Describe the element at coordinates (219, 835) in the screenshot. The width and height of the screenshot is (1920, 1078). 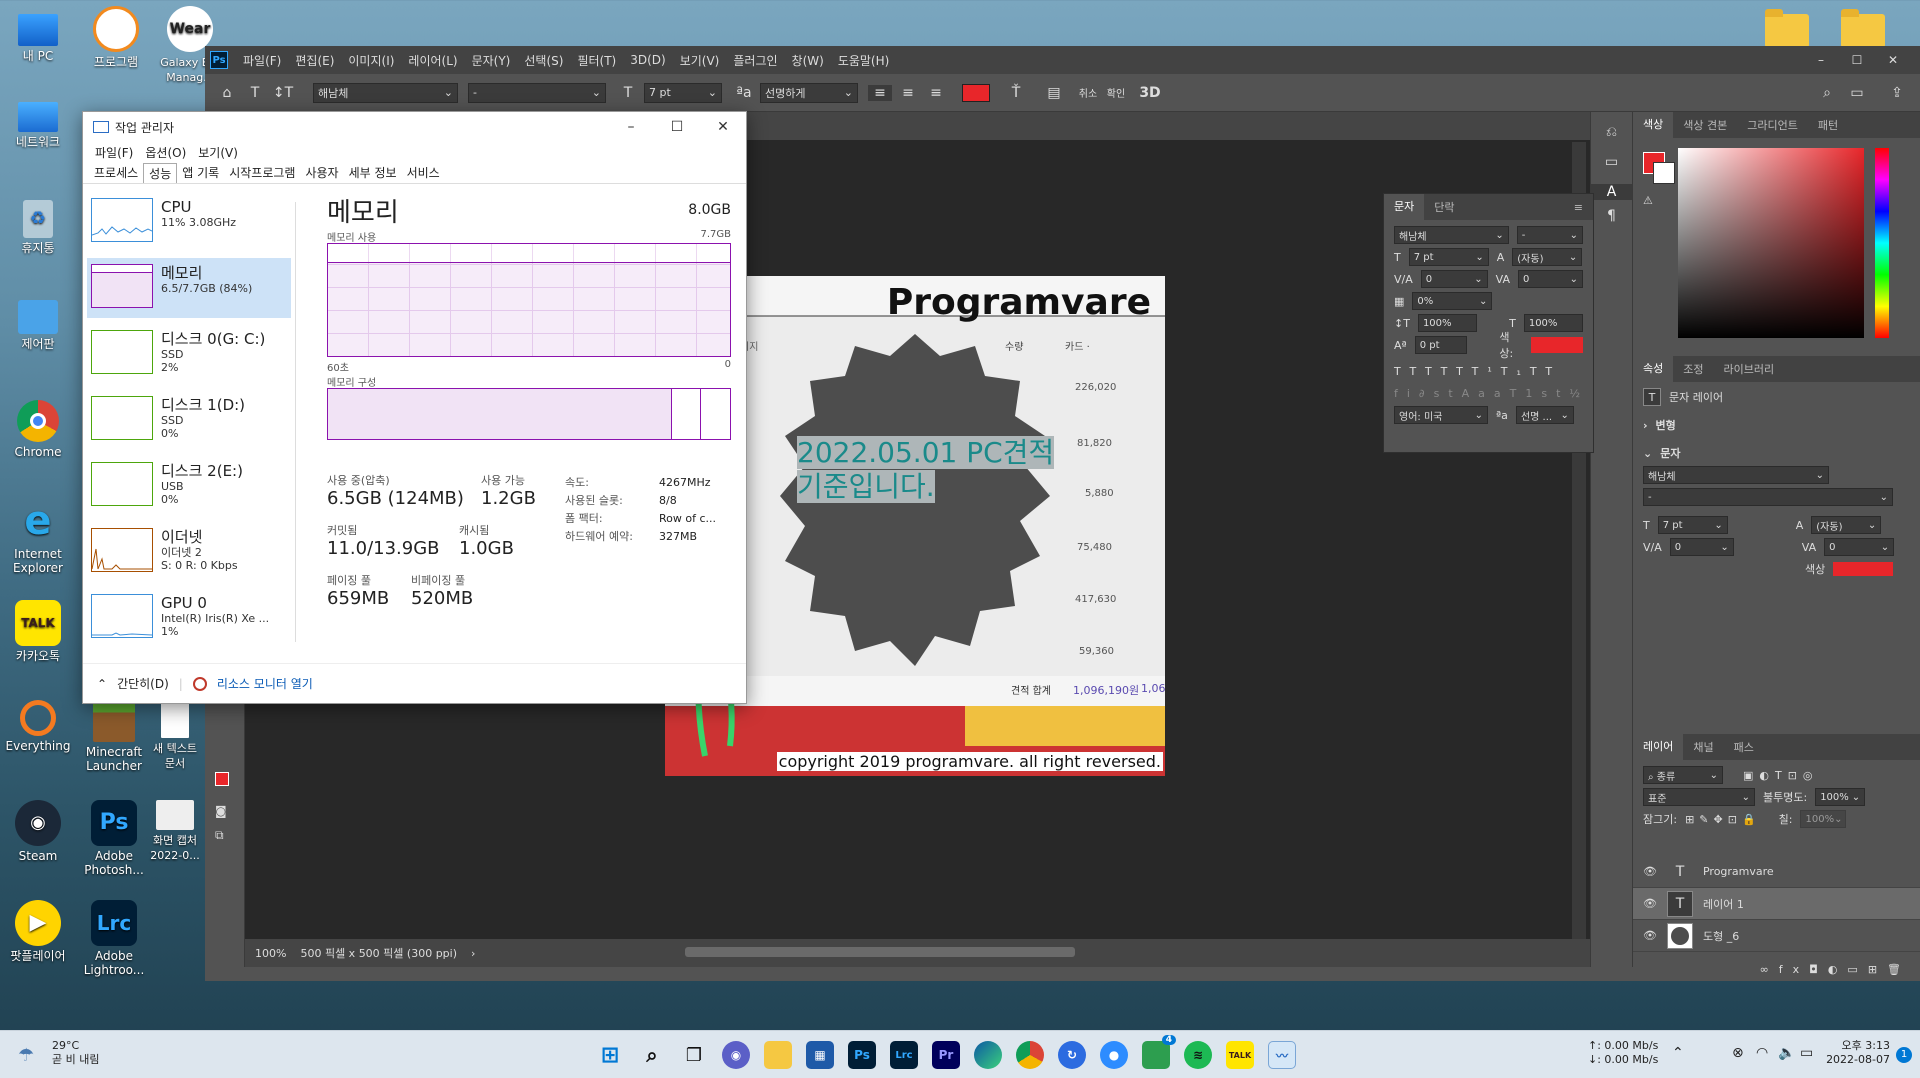
I see `screen-mode-icon: ⧉` at that location.